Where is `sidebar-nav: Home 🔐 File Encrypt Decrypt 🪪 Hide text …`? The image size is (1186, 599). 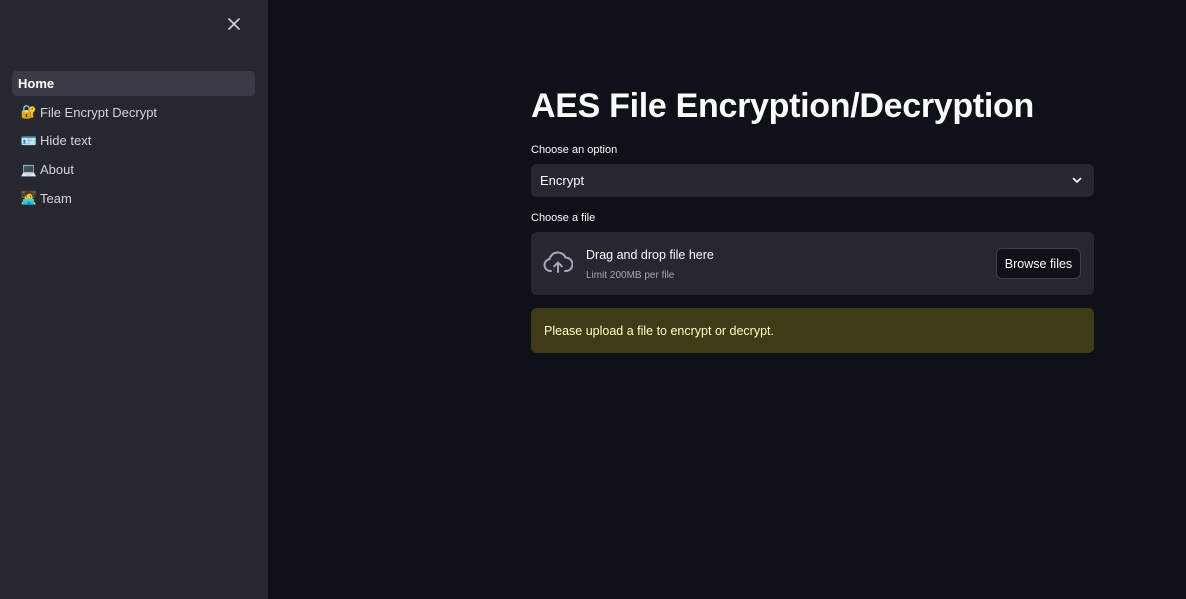
sidebar-nav: Home 🔐 File Encrypt Decrypt 🪪 Hide text … is located at coordinates (133, 142).